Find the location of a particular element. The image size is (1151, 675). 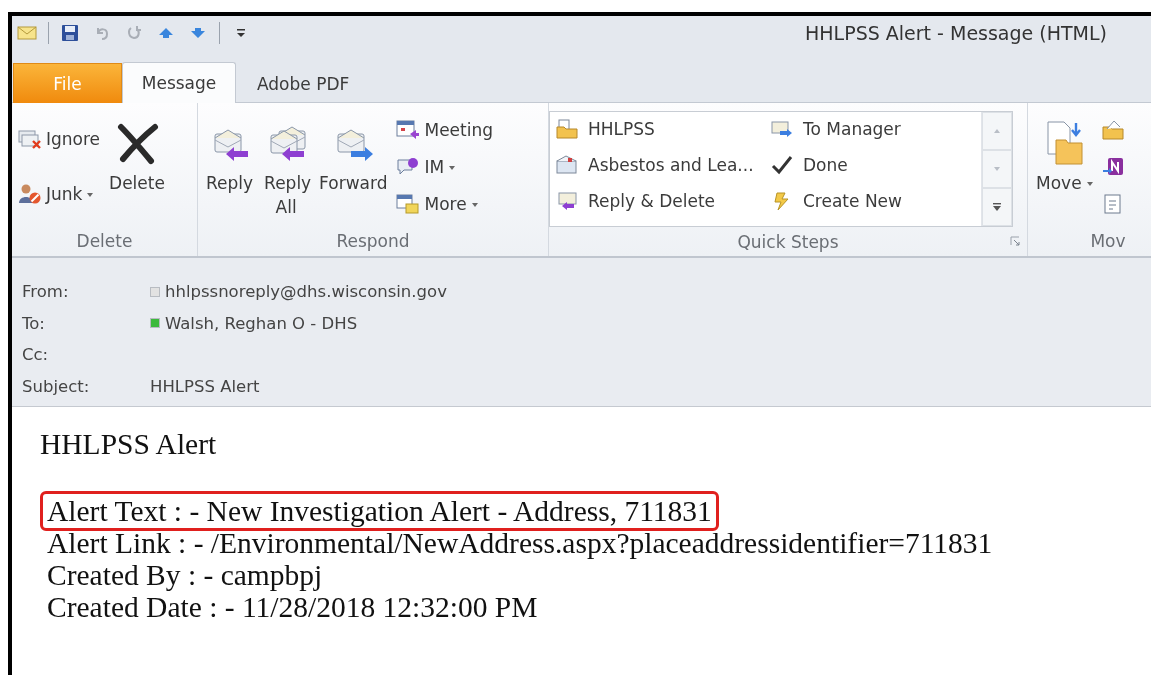

customize-icon is located at coordinates (241, 33).